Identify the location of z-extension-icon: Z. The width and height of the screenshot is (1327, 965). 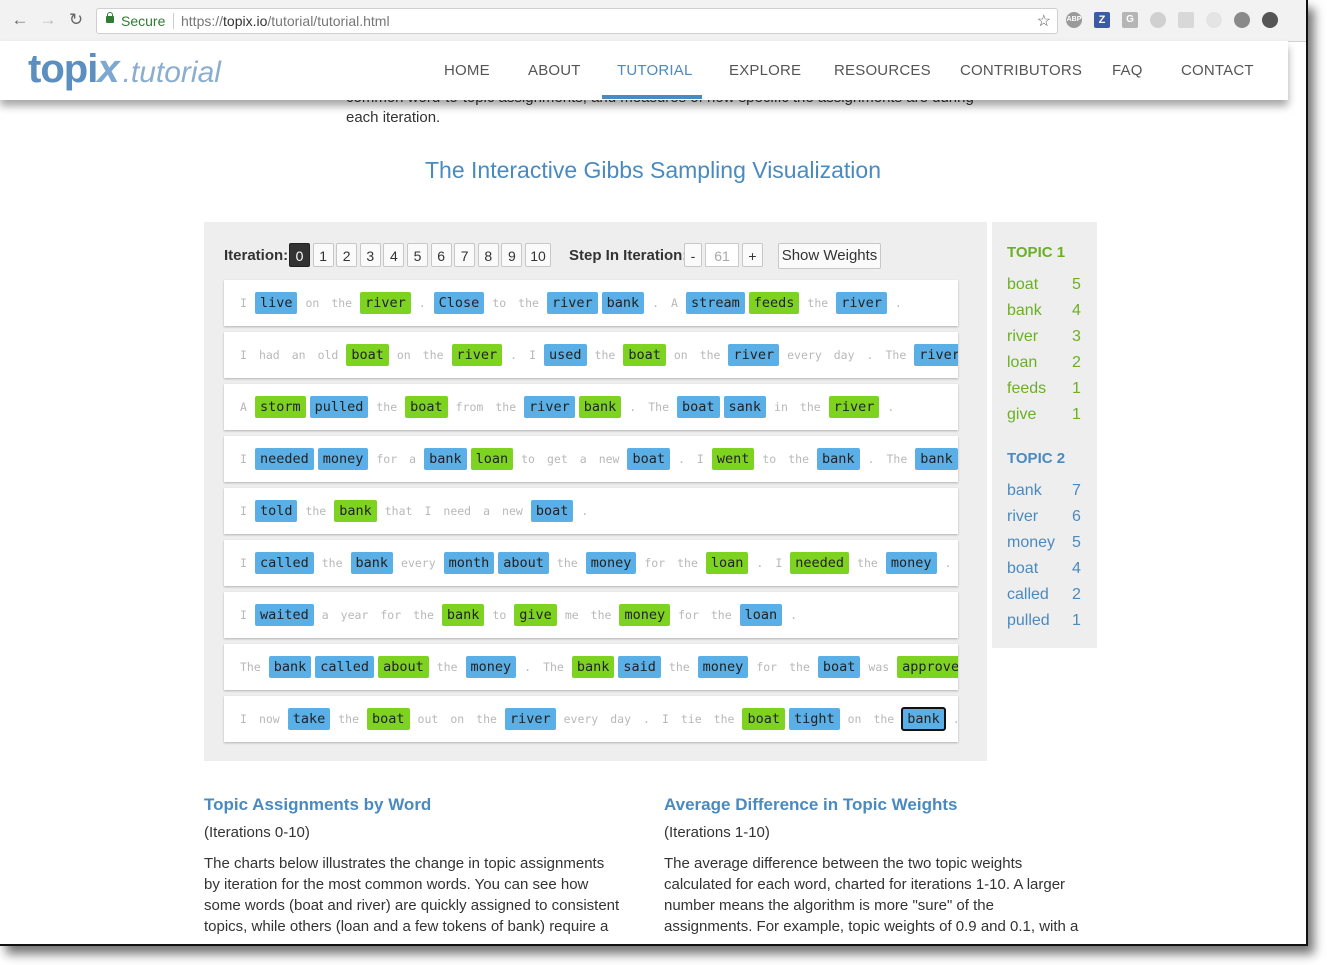
(1102, 20).